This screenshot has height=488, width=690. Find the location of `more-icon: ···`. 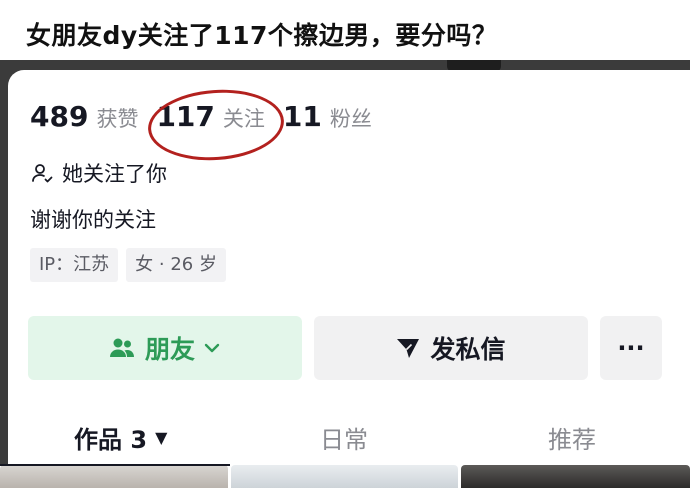

more-icon: ··· is located at coordinates (631, 348).